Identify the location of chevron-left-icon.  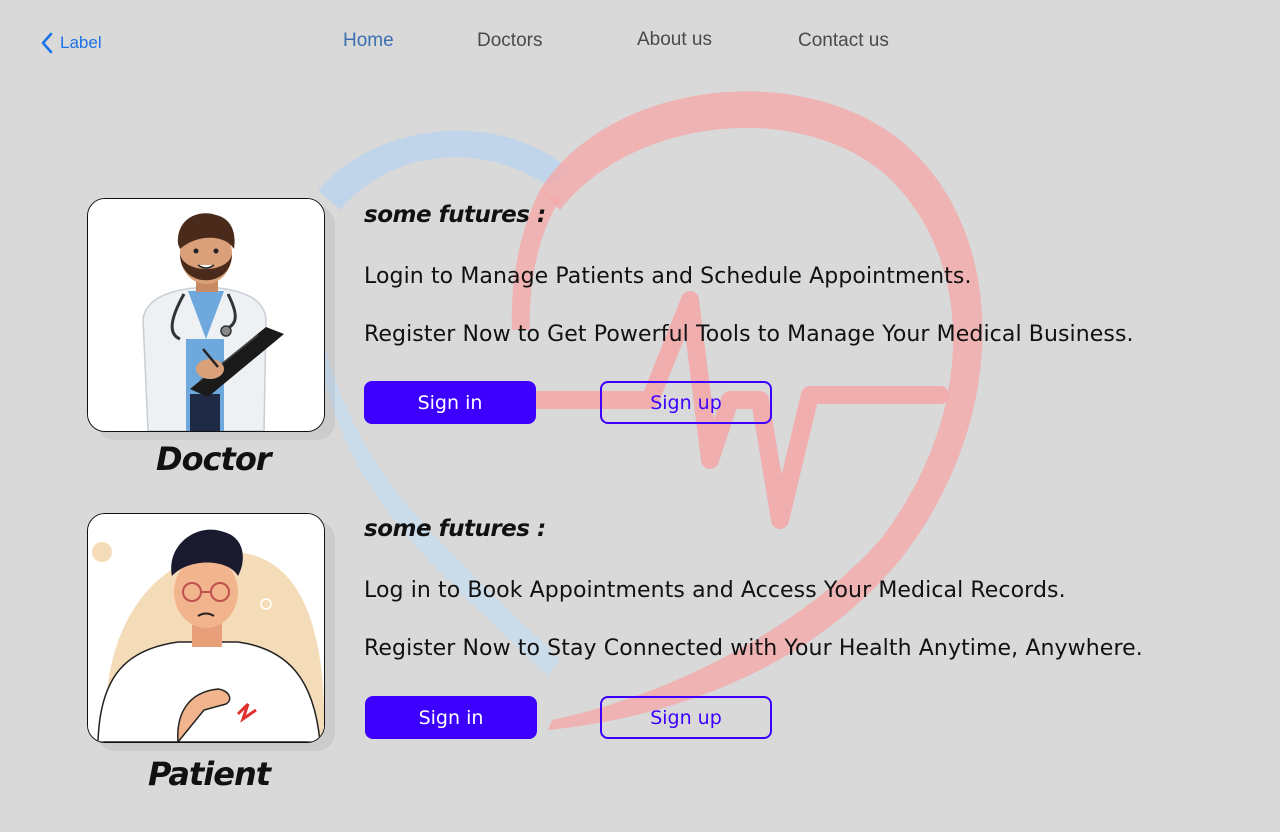
(47, 43).